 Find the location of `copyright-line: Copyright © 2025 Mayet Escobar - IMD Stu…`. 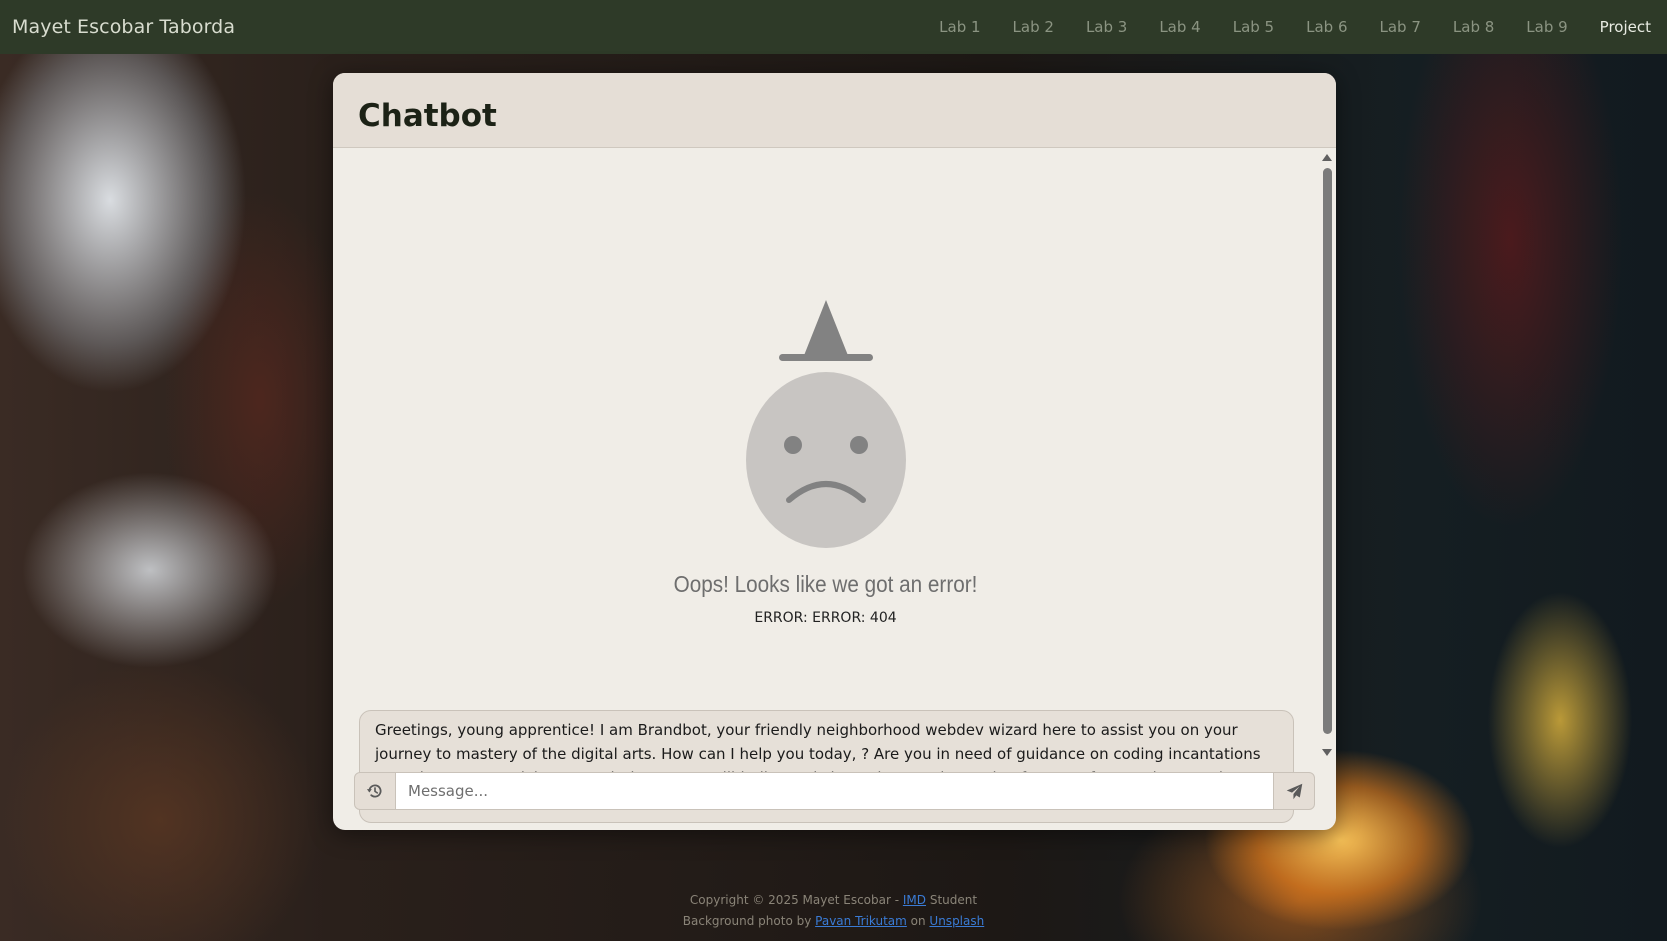

copyright-line: Copyright © 2025 Mayet Escobar - IMD Stu… is located at coordinates (833, 900).